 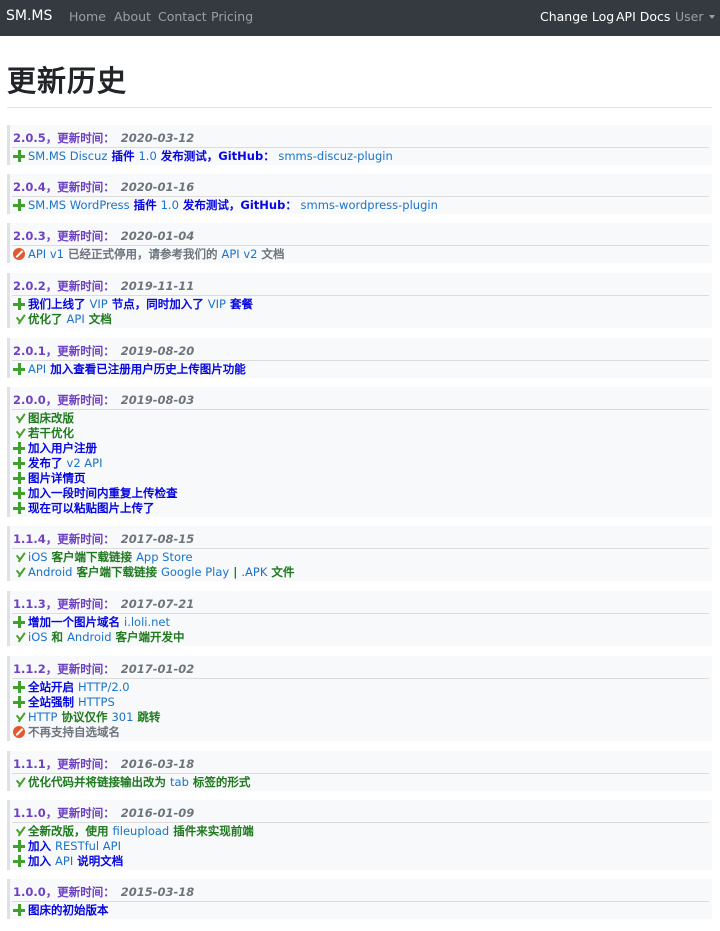 What do you see at coordinates (164, 557) in the screenshot?
I see `item-term: App Store` at bounding box center [164, 557].